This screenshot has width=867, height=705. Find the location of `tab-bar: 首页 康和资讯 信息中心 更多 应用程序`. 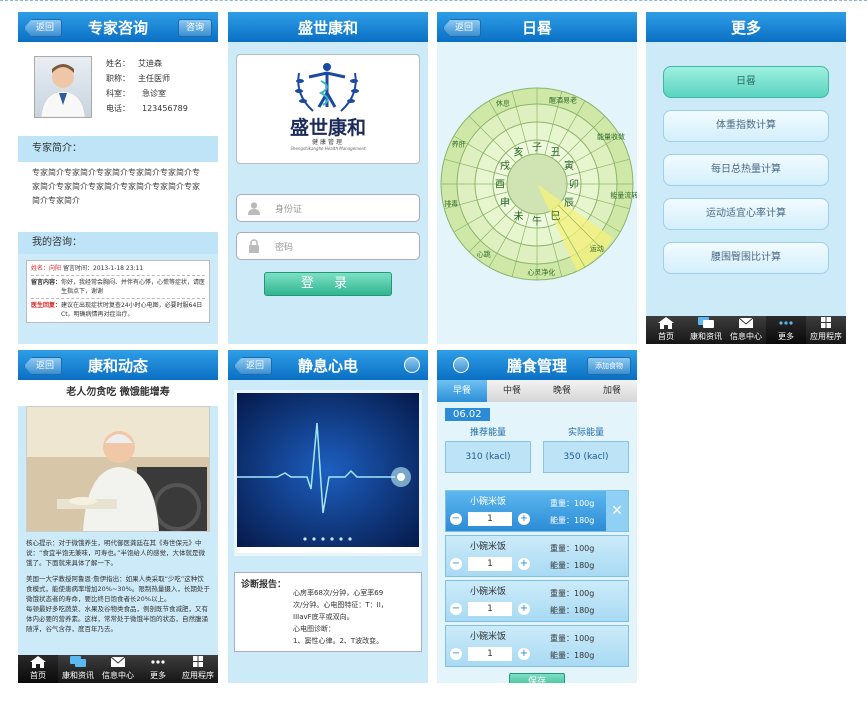

tab-bar: 首页 康和资讯 信息中心 更多 应用程序 is located at coordinates (118, 669).